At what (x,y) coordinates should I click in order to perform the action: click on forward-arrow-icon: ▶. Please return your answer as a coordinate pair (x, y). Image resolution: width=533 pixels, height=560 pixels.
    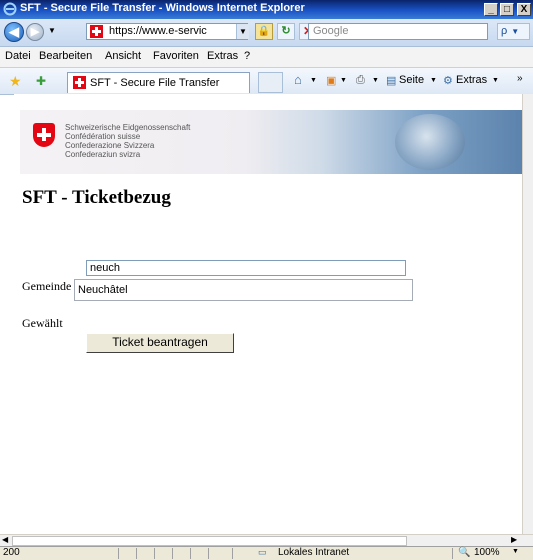
    Looking at the image, I should click on (35, 32).